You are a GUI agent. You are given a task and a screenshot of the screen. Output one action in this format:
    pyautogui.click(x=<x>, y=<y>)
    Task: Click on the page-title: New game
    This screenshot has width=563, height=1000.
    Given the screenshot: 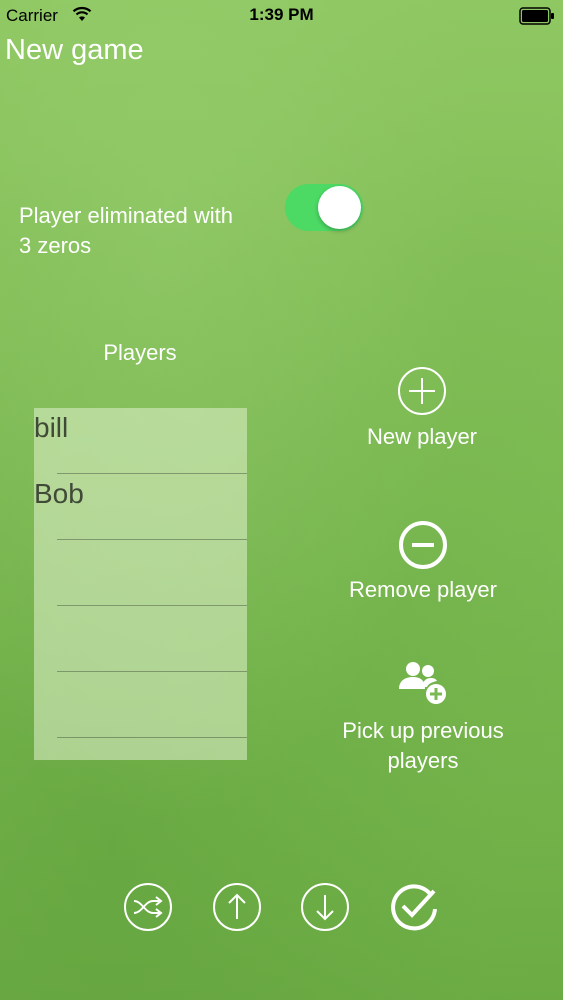 What is the action you would take?
    pyautogui.click(x=74, y=50)
    